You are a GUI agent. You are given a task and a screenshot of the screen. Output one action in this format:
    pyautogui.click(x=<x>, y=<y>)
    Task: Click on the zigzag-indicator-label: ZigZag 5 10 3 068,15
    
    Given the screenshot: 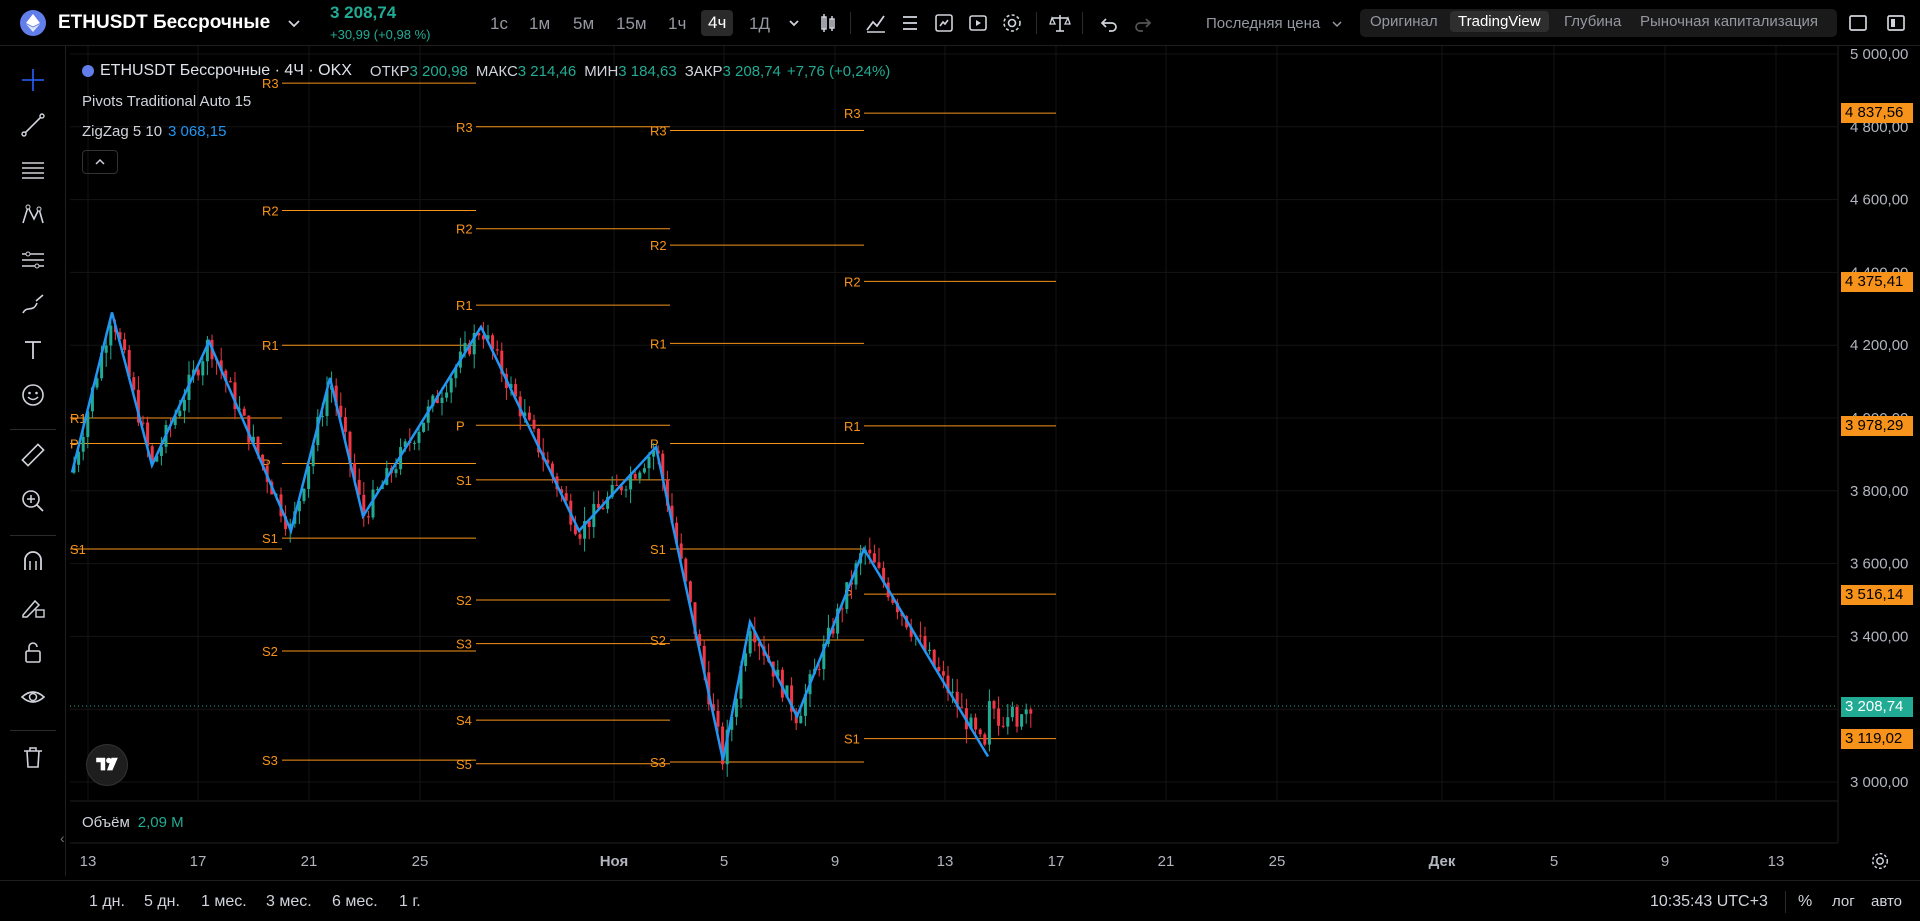 What is the action you would take?
    pyautogui.click(x=154, y=131)
    